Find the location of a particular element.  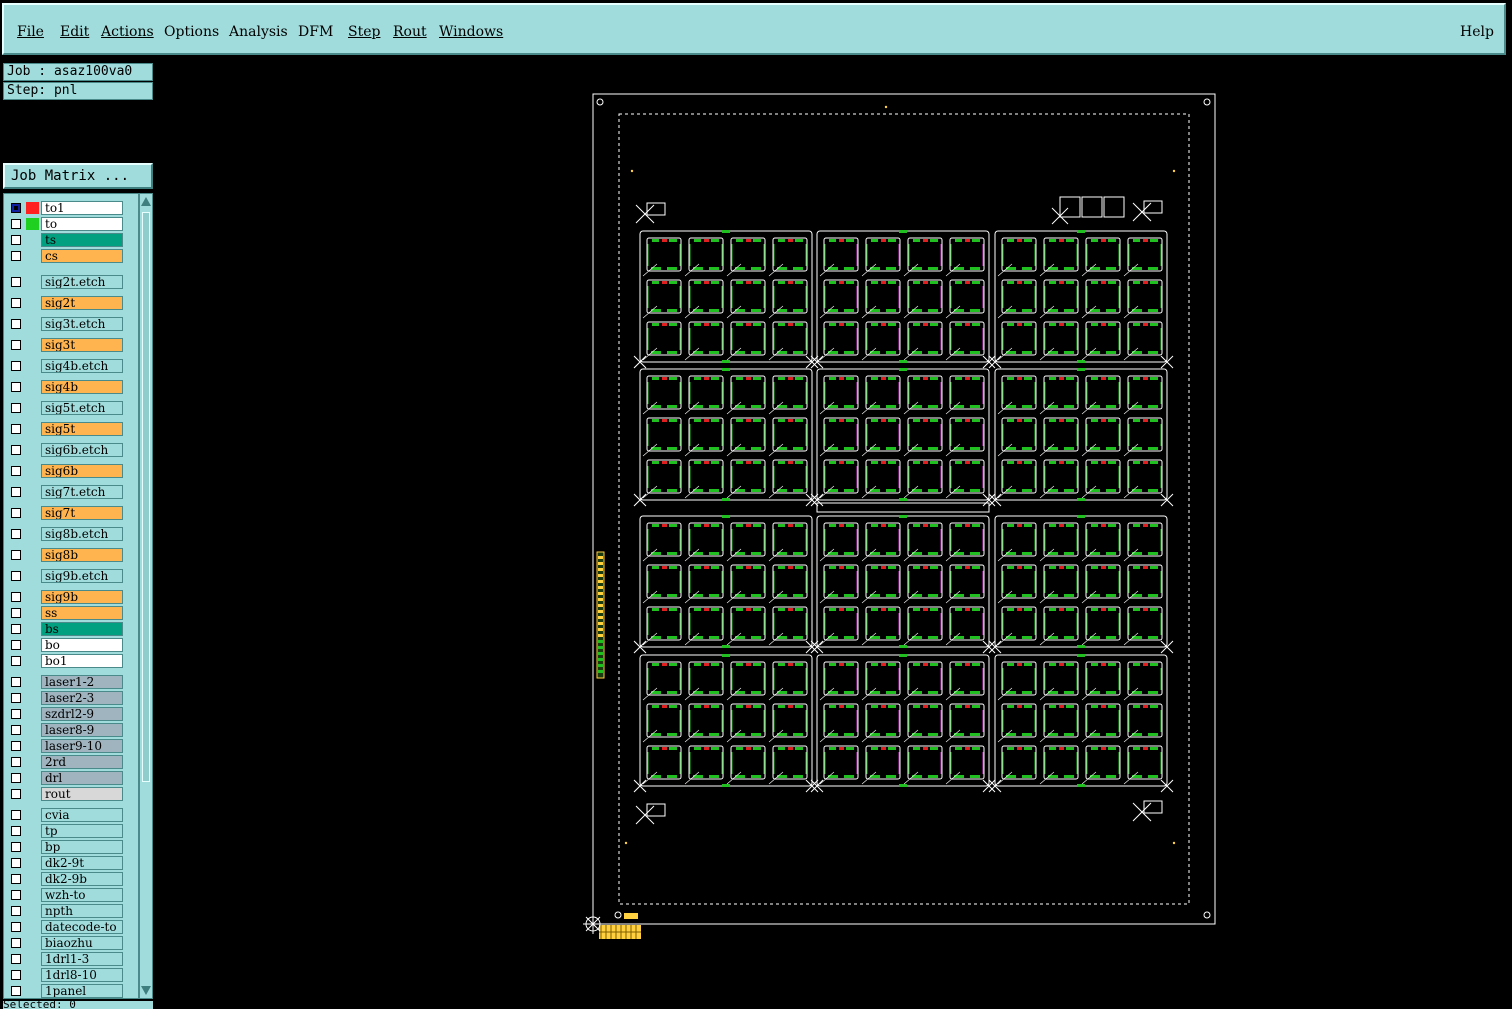

layer-row-sig8b.etch: sig8b.etch is located at coordinates (67, 534).